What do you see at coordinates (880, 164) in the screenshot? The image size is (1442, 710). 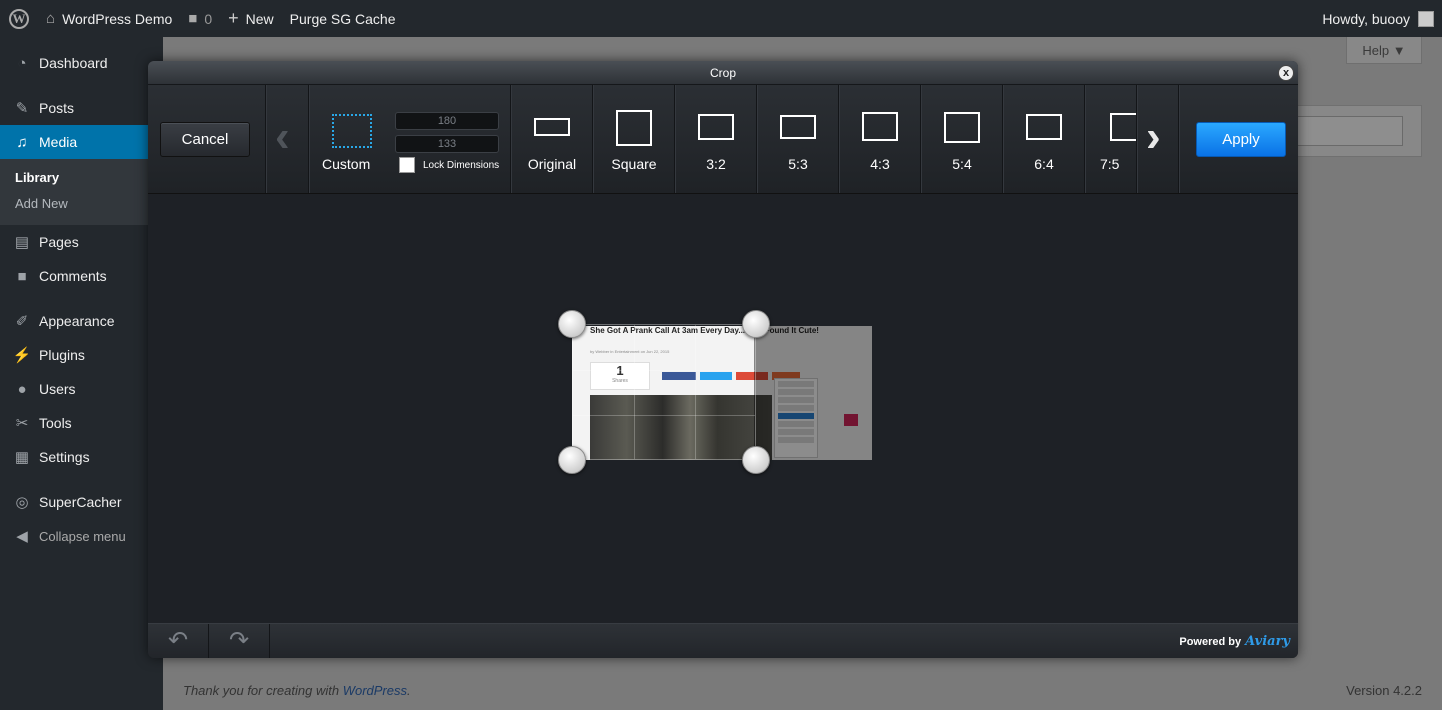 I see `preset-label: 4:3` at bounding box center [880, 164].